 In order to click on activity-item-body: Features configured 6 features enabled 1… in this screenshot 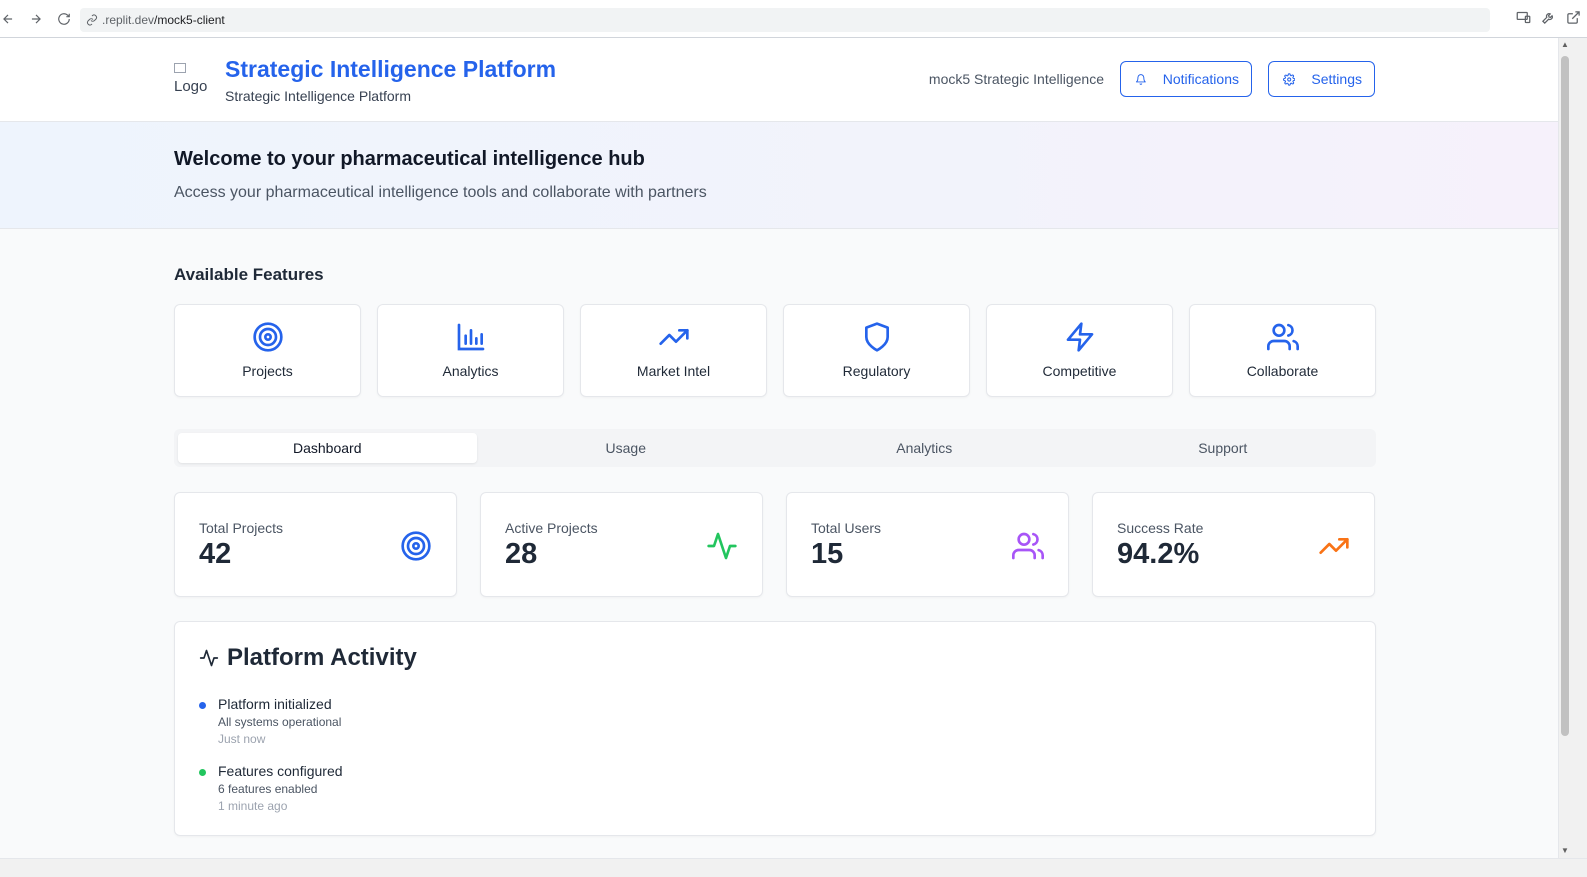, I will do `click(280, 788)`.